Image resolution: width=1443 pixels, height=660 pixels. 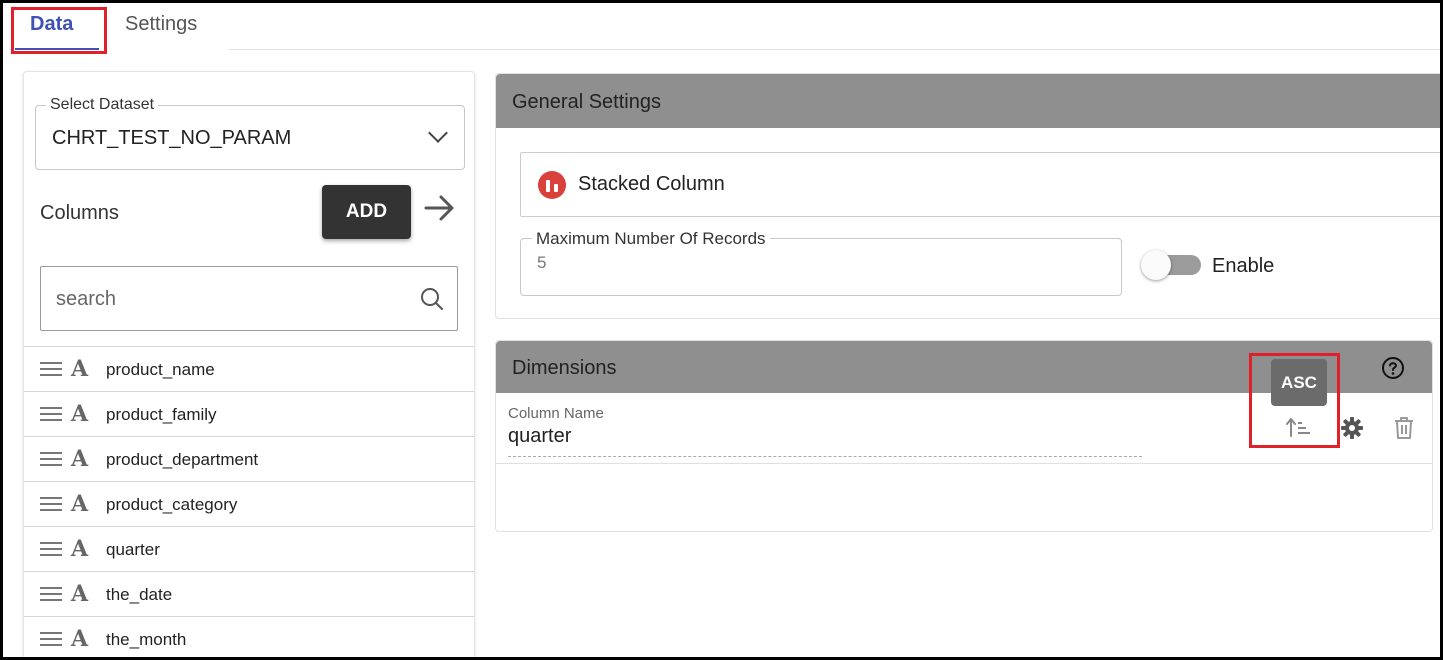 I want to click on column-label: product_department, so click(x=182, y=459).